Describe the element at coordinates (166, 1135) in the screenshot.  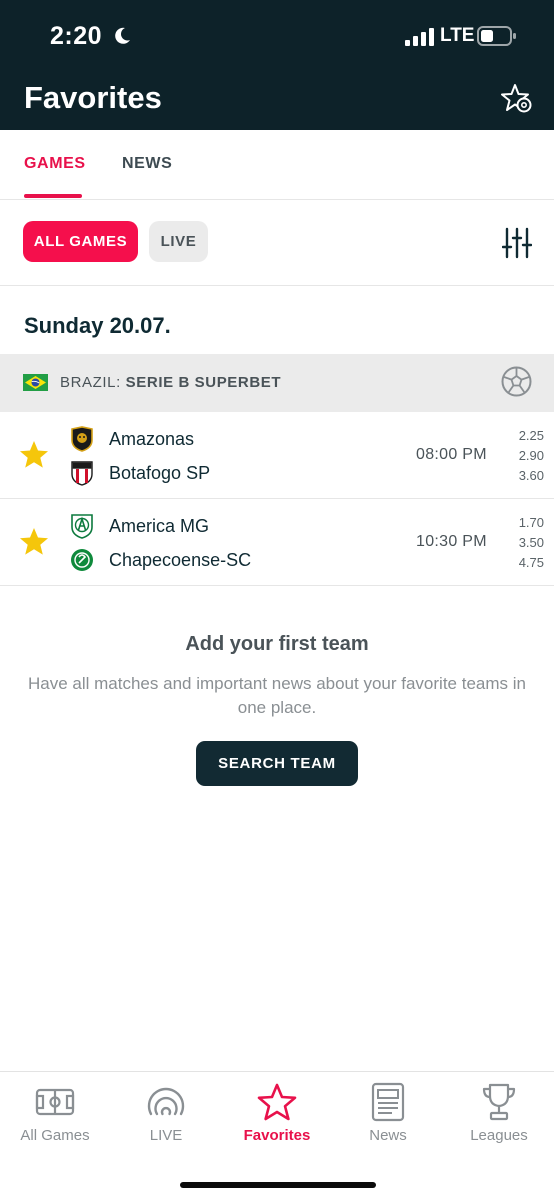
I see `nav-label: LIVE` at that location.